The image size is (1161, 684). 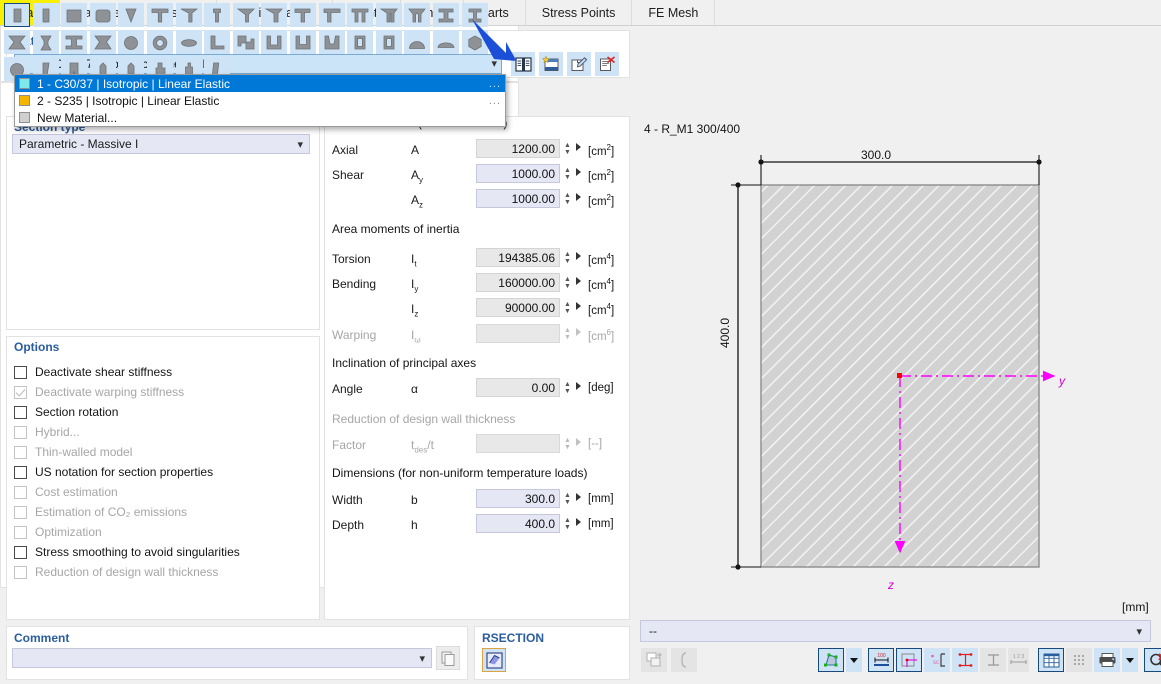 I want to click on tab-fe-mesh: FE Mesh, so click(x=674, y=12).